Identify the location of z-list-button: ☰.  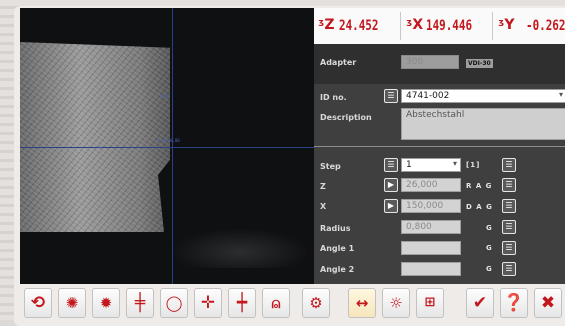
(509, 185).